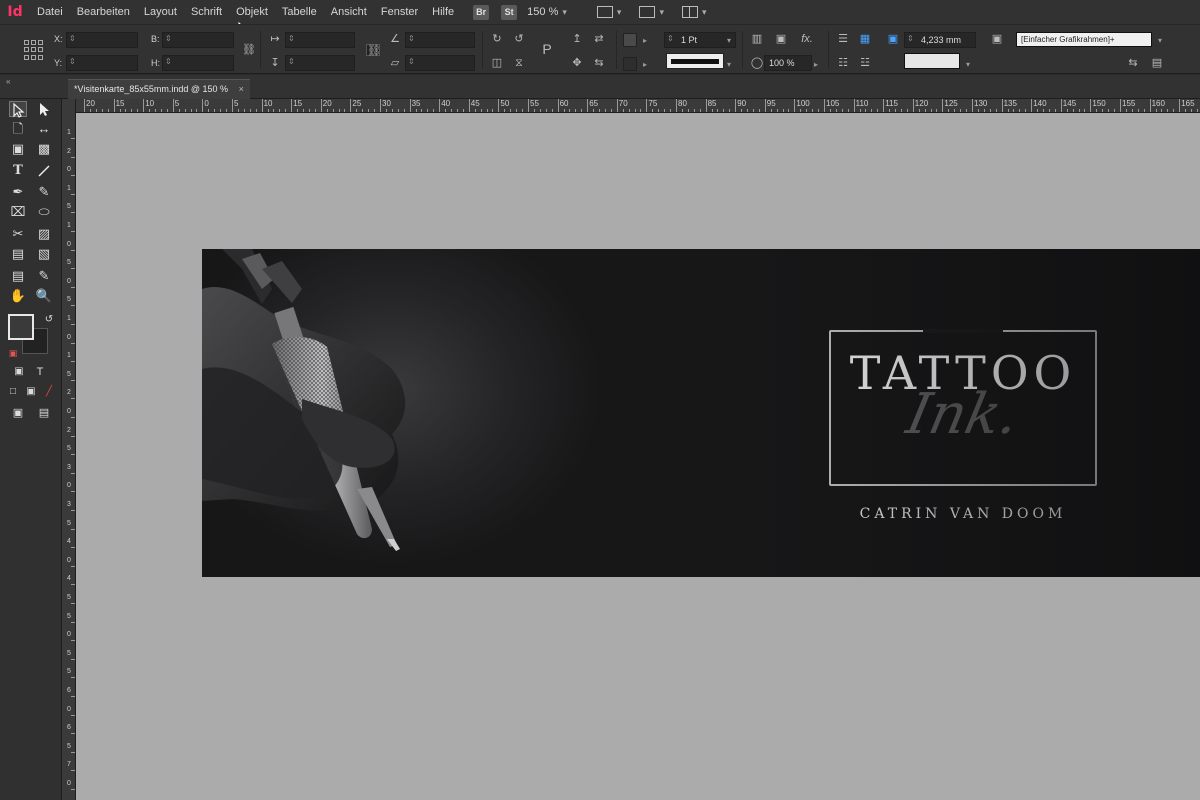  I want to click on flip-horizontal-icon: ◫, so click(497, 63).